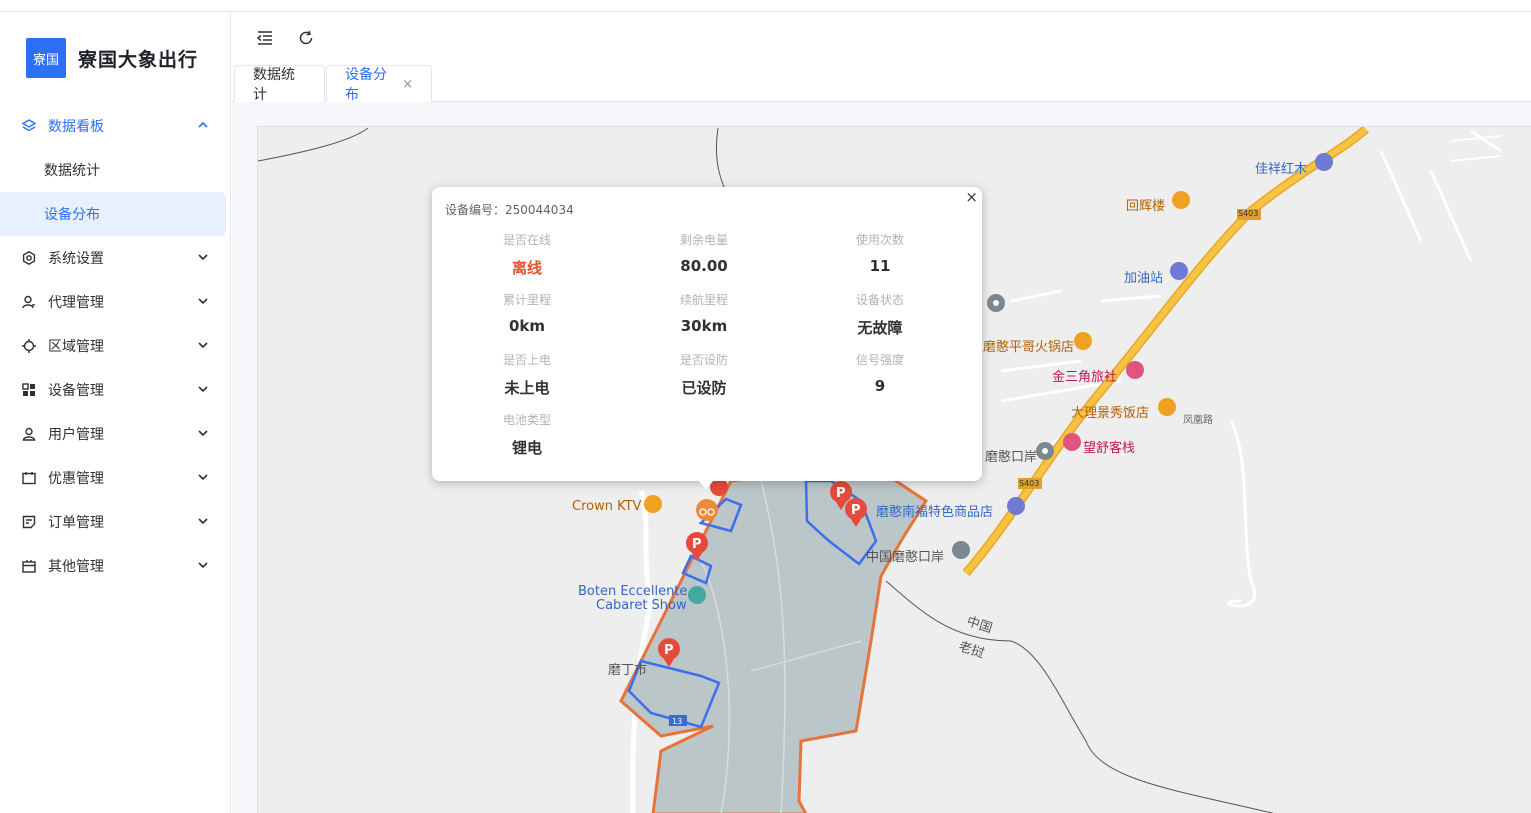  I want to click on field-armed: 是否设防 已设防, so click(704, 374).